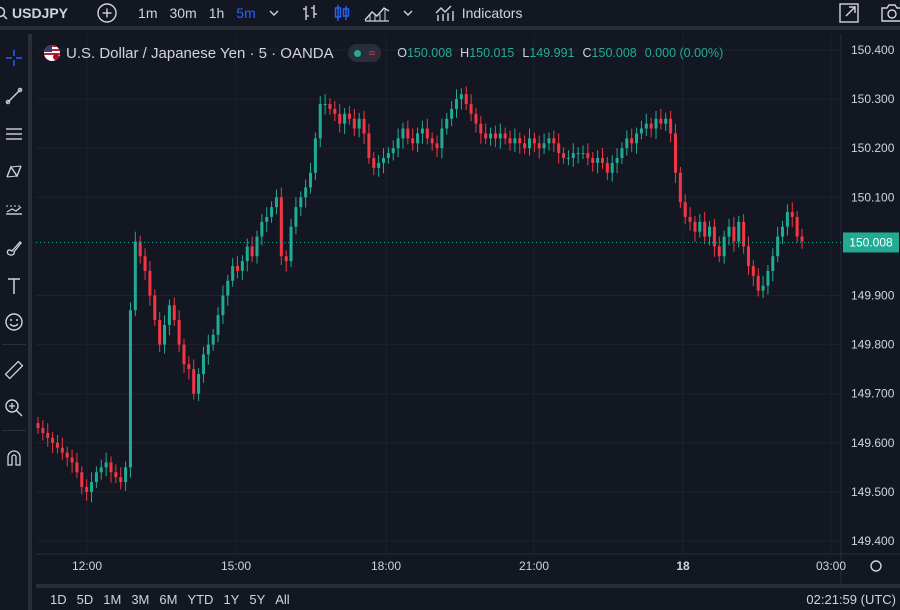 The width and height of the screenshot is (900, 610). I want to click on market-status-pill: ≈, so click(364, 53).